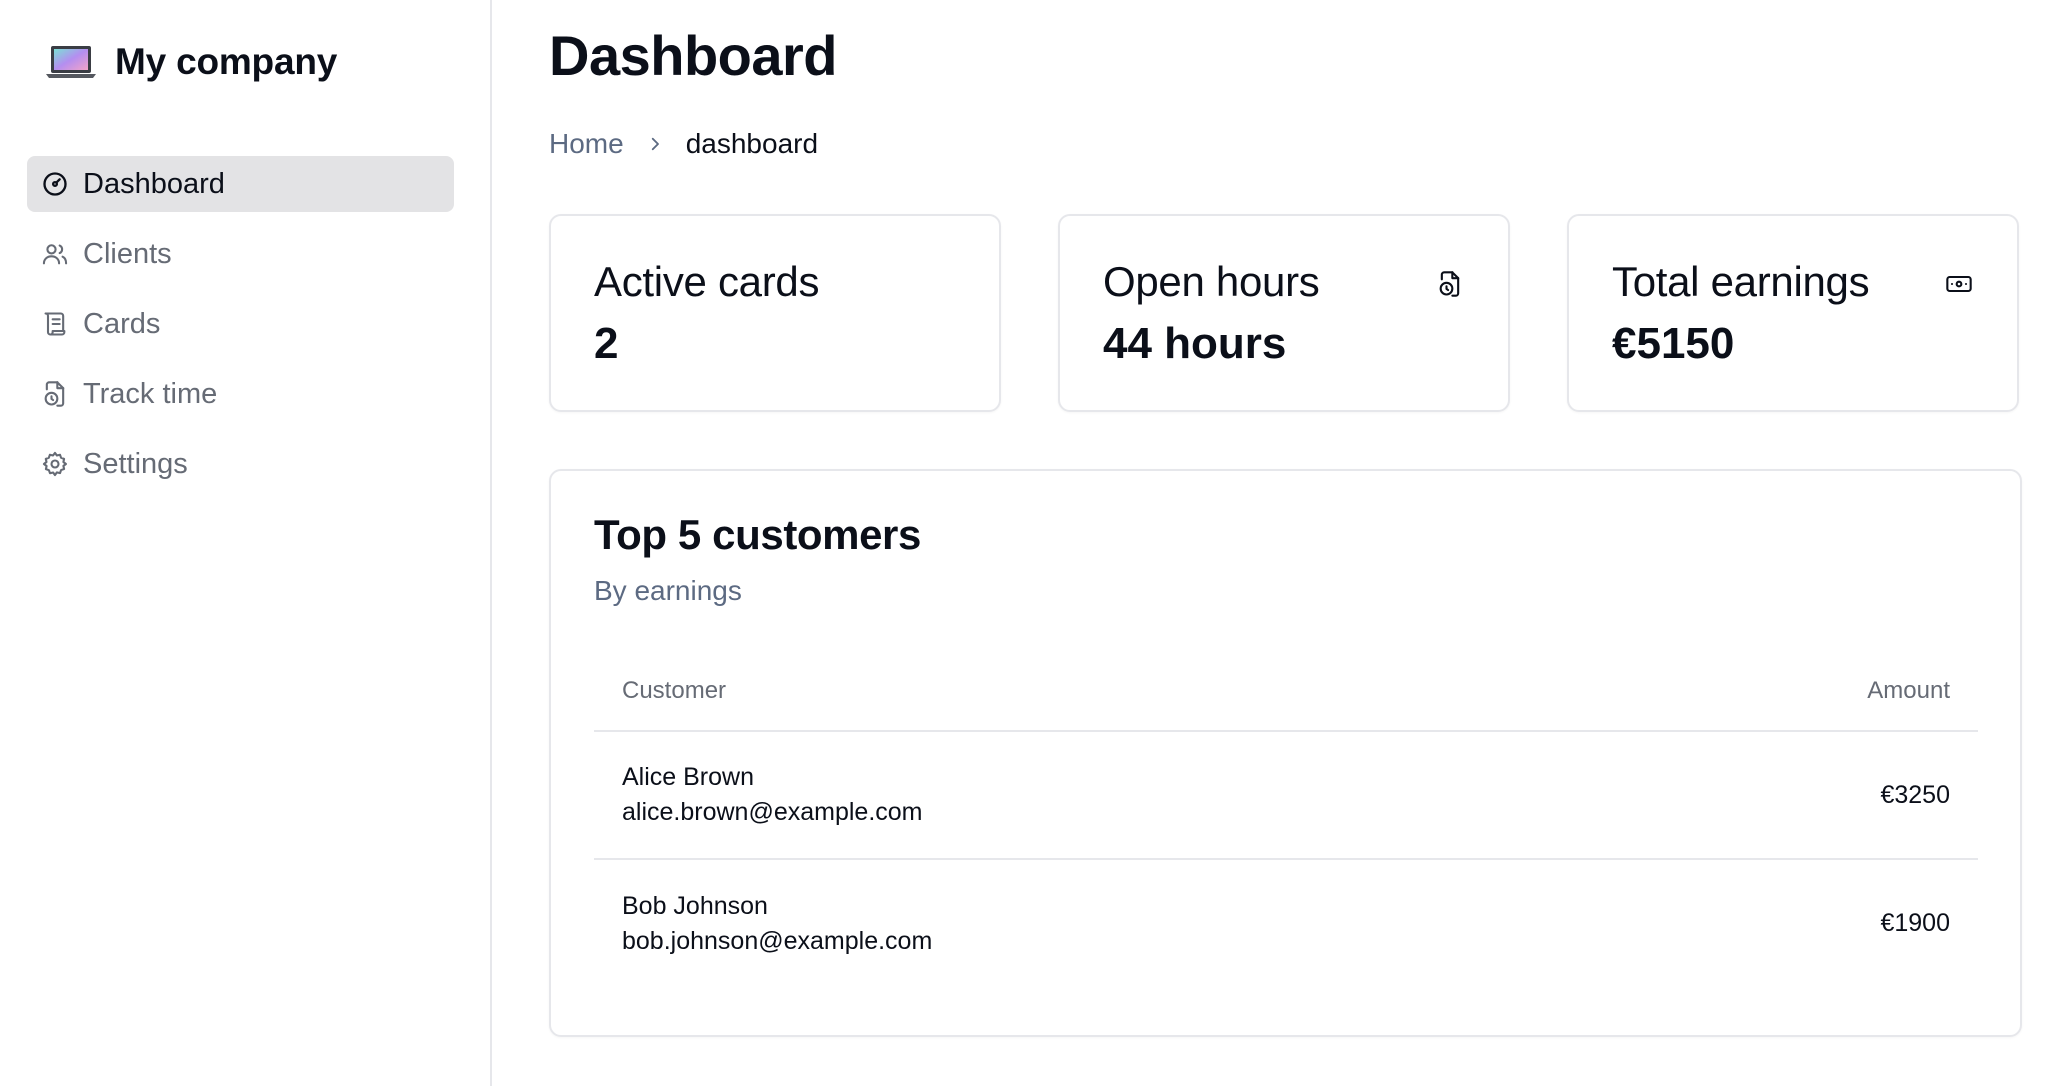  Describe the element at coordinates (1793, 313) in the screenshot. I see `stat-card-total-earnings: Total earnings €5150` at that location.